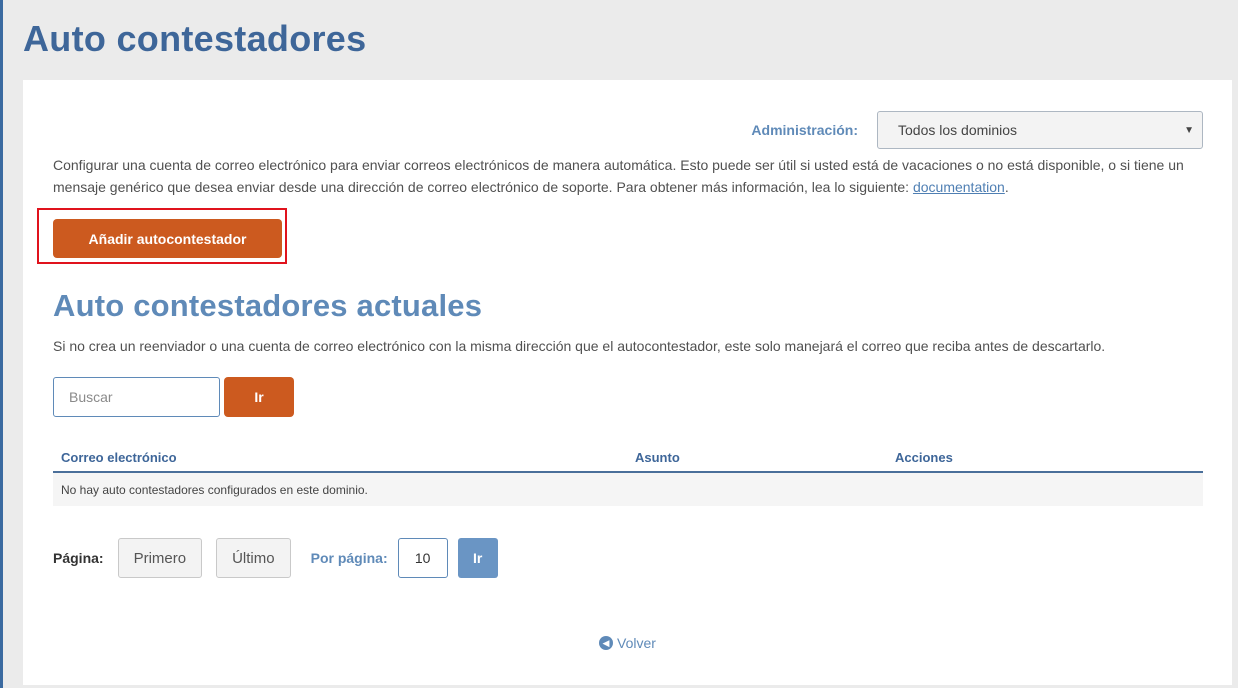 Image resolution: width=1238 pixels, height=688 pixels. What do you see at coordinates (259, 397) in the screenshot?
I see `search-go-button: Ir` at bounding box center [259, 397].